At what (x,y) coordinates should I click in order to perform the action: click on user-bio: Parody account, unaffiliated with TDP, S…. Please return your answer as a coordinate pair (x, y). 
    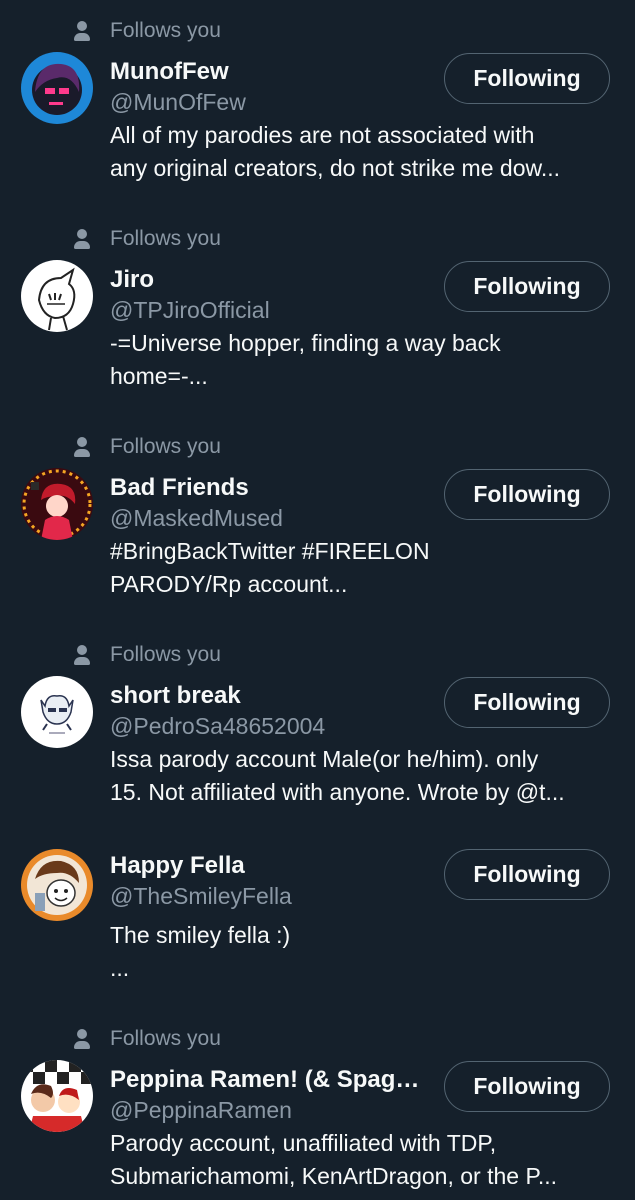
    Looking at the image, I should click on (334, 1159).